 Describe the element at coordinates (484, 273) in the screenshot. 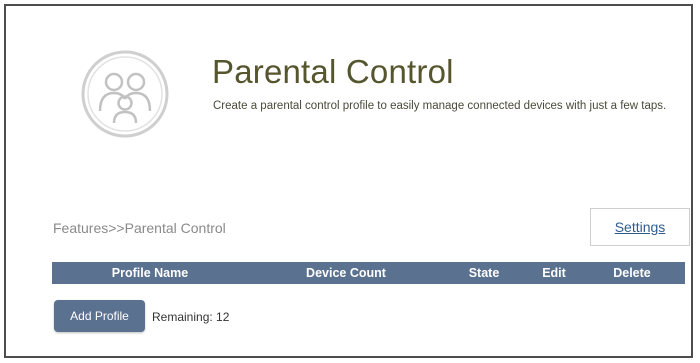

I see `column-header-state: State` at that location.